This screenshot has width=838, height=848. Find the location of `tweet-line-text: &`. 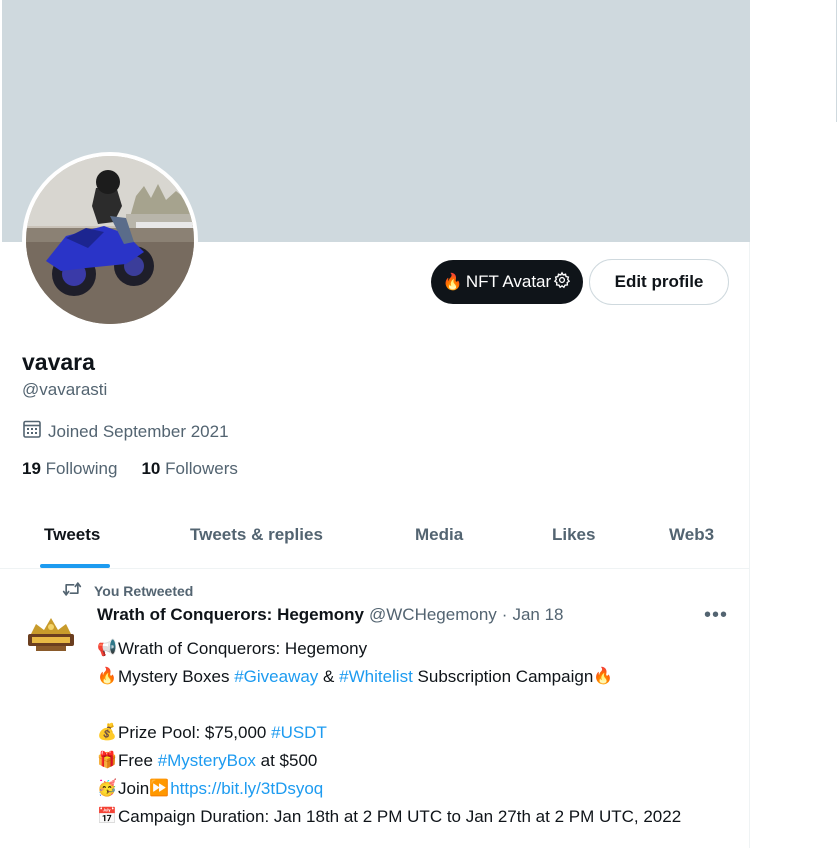

tweet-line-text: & is located at coordinates (329, 676).